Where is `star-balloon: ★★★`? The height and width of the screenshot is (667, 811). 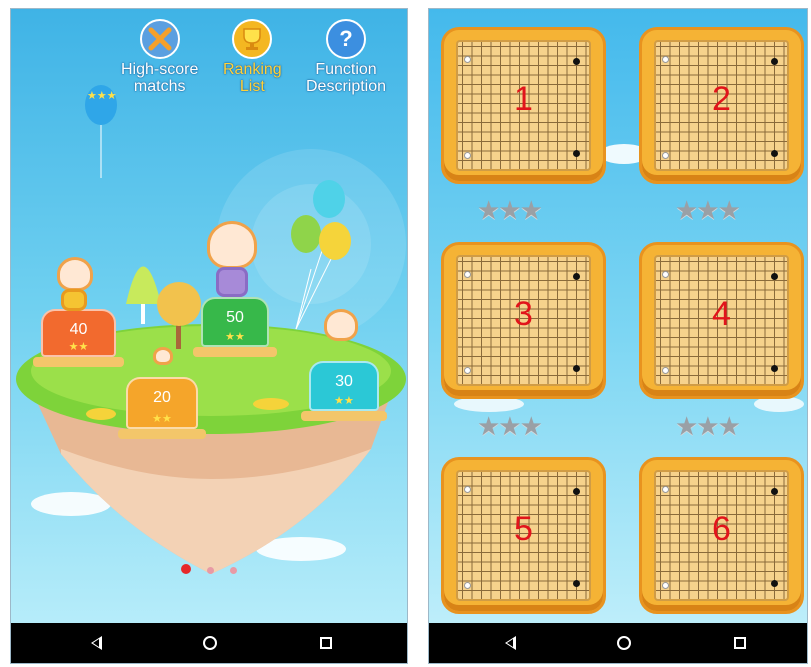
star-balloon: ★★★ is located at coordinates (101, 135).